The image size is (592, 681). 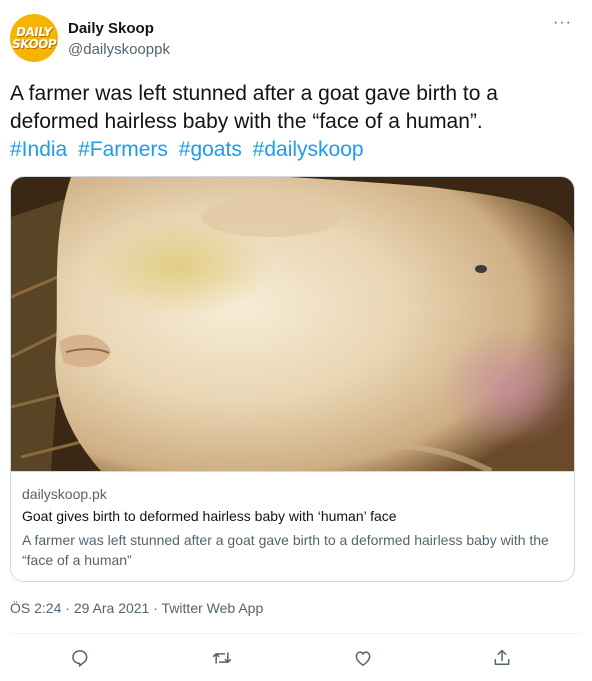 What do you see at coordinates (296, 633) in the screenshot?
I see `divider` at bounding box center [296, 633].